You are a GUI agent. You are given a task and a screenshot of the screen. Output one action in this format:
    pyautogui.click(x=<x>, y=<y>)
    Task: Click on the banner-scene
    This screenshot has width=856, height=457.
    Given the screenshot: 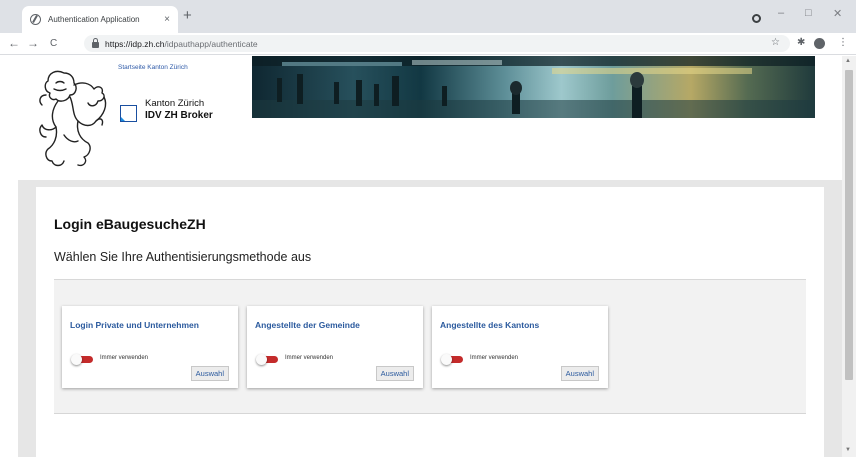 What is the action you would take?
    pyautogui.click(x=533, y=87)
    